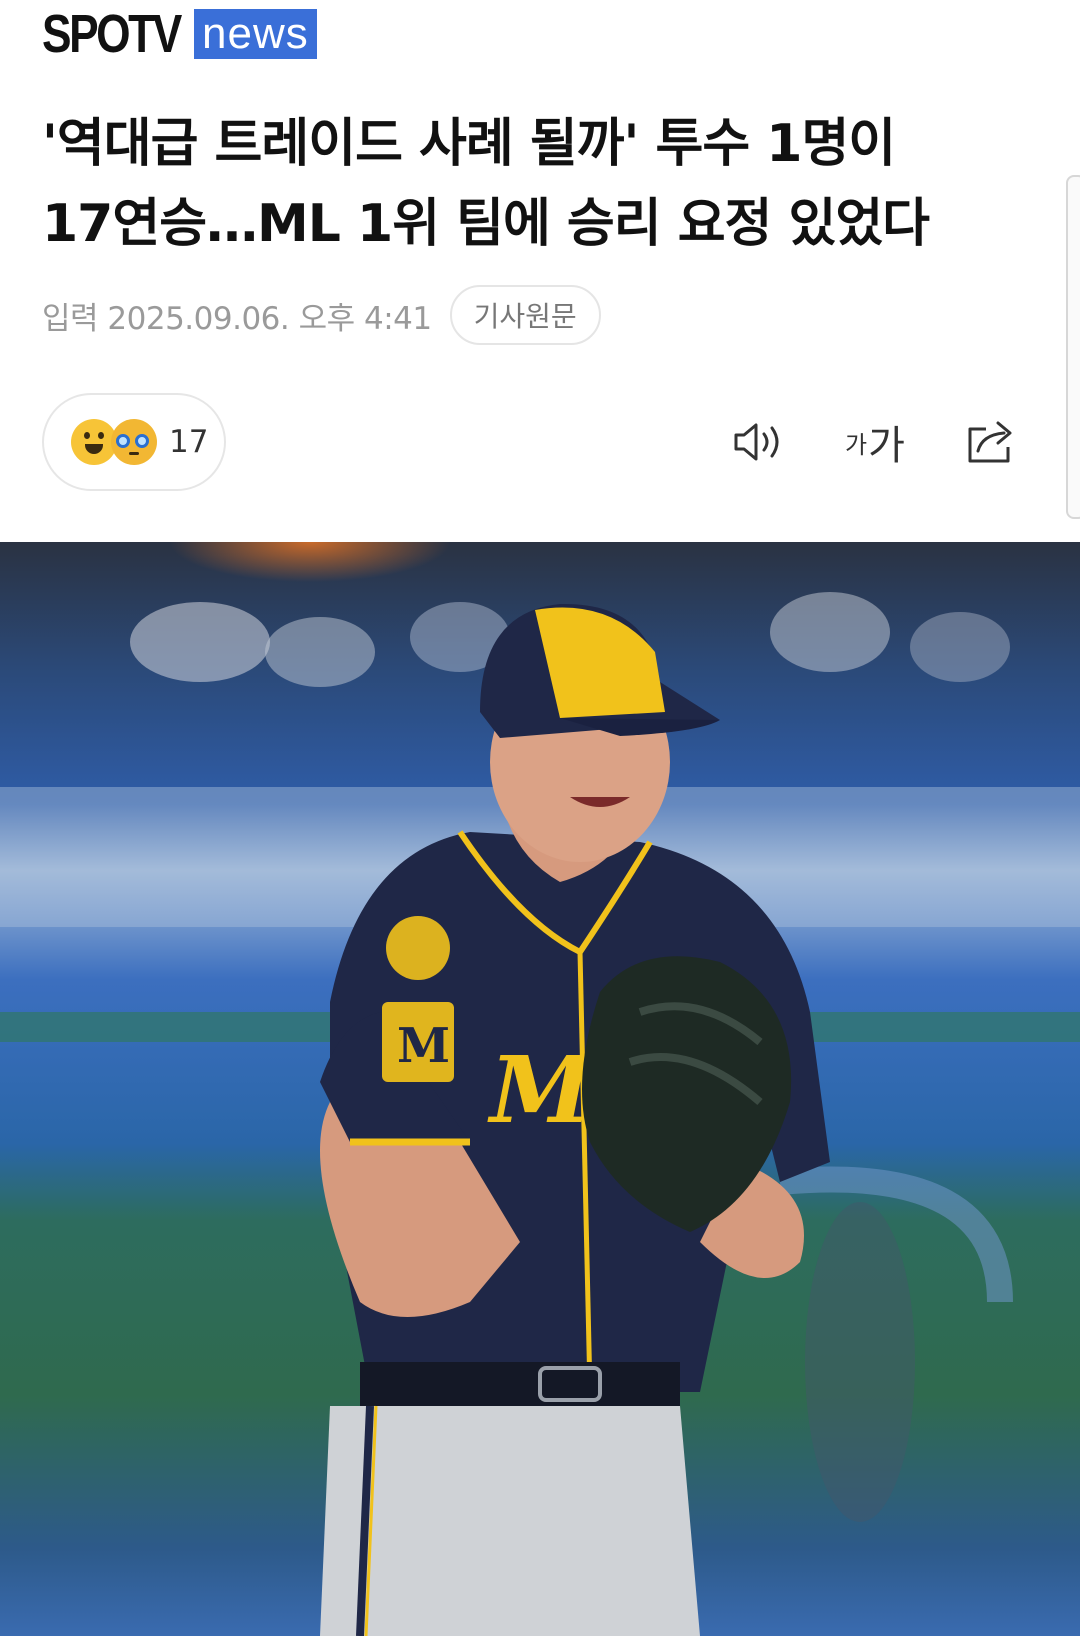 The width and height of the screenshot is (1080, 1636). Describe the element at coordinates (469, 144) in the screenshot. I see `headline-line-1: '역대급 트레이드 사례 될까' 투수 1명이` at that location.